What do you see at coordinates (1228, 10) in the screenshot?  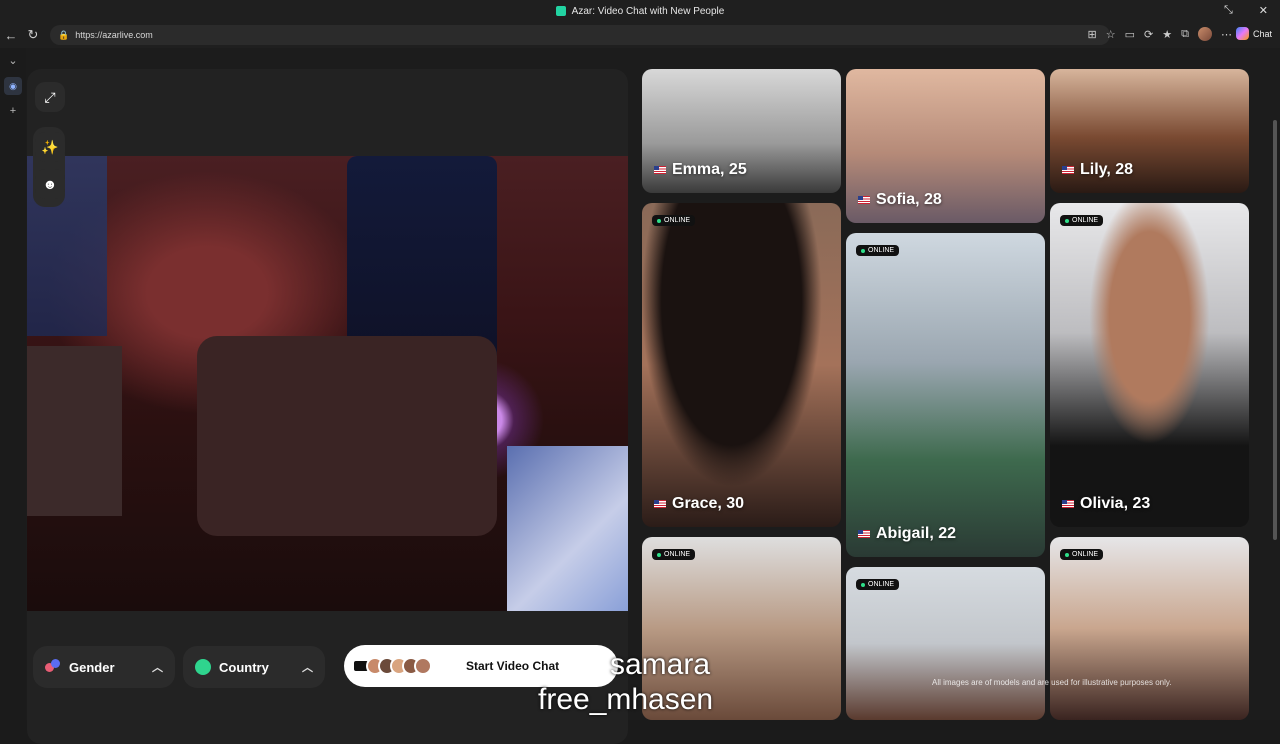 I see `minimize-icon: ⤡` at bounding box center [1228, 10].